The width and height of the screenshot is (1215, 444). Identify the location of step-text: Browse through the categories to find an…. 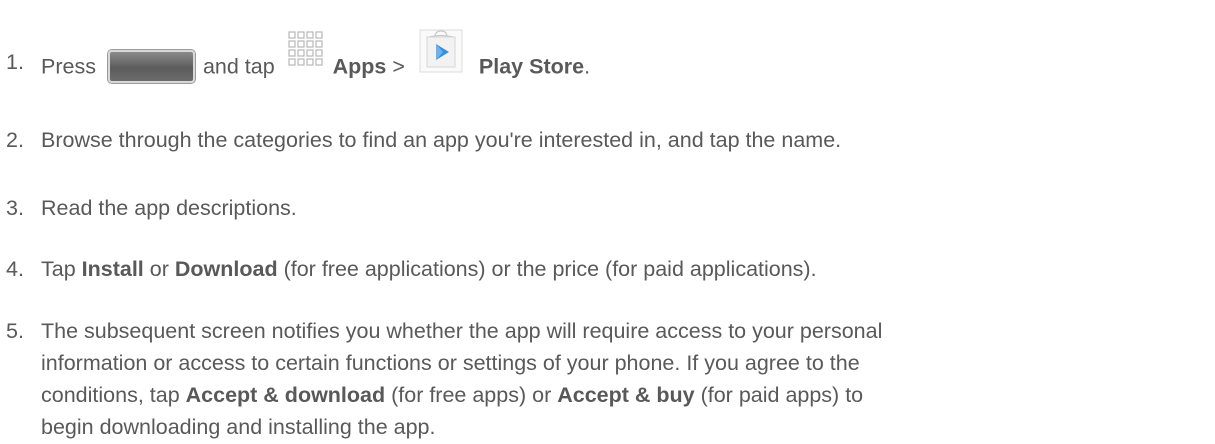
(441, 140).